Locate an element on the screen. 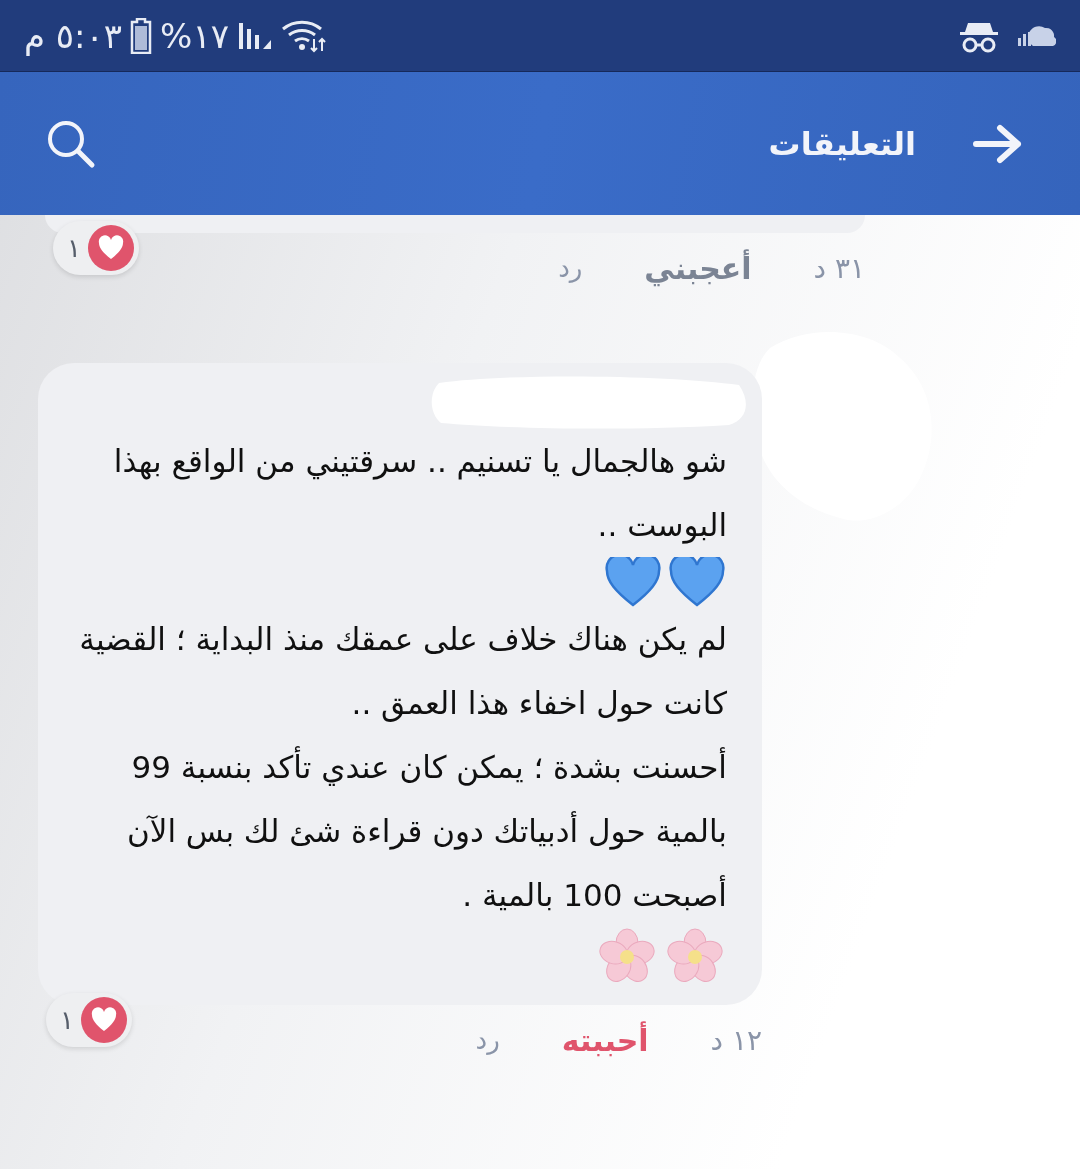 This screenshot has height=1169, width=1080. cloud-icon is located at coordinates (1036, 35).